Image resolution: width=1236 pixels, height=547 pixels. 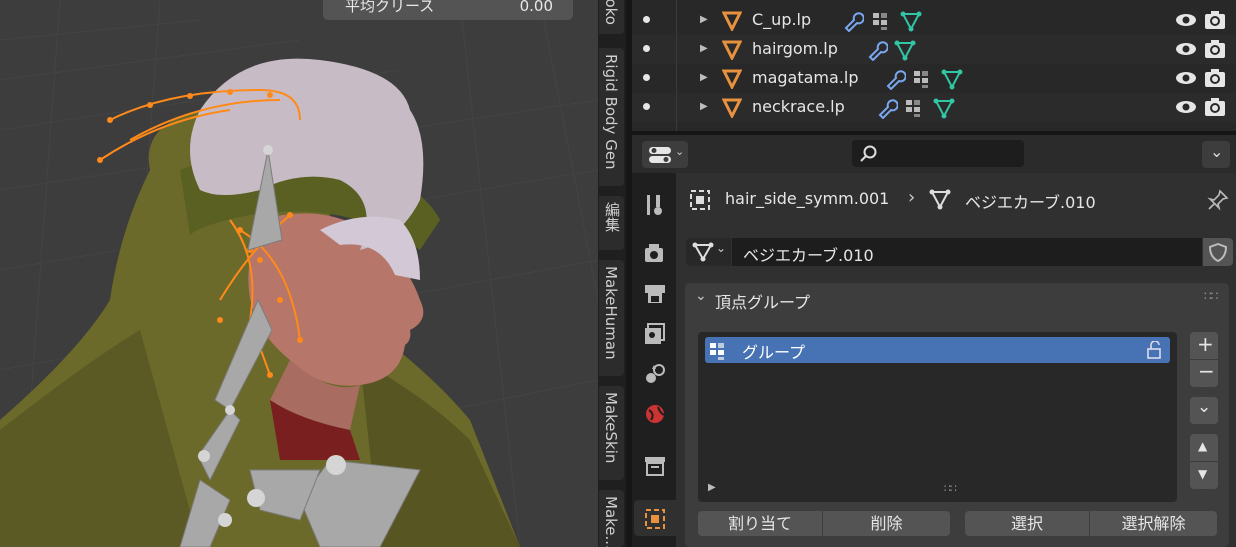 I want to click on shield-icon, so click(x=1218, y=252).